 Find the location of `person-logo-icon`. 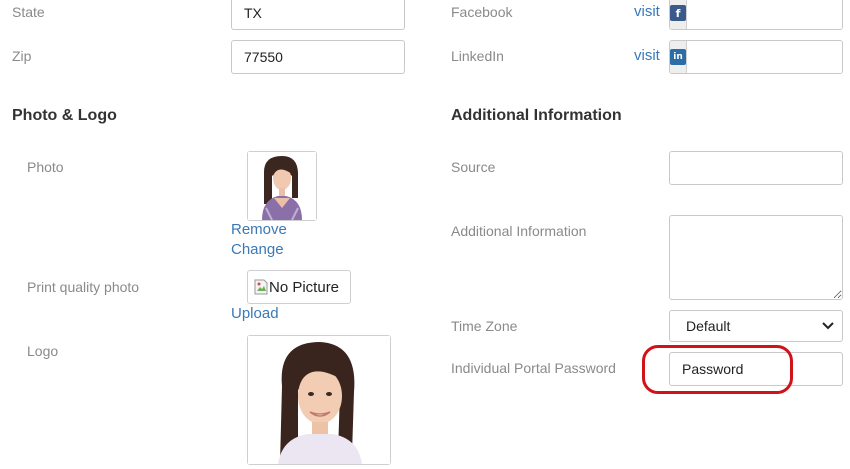

person-logo-icon is located at coordinates (319, 400).